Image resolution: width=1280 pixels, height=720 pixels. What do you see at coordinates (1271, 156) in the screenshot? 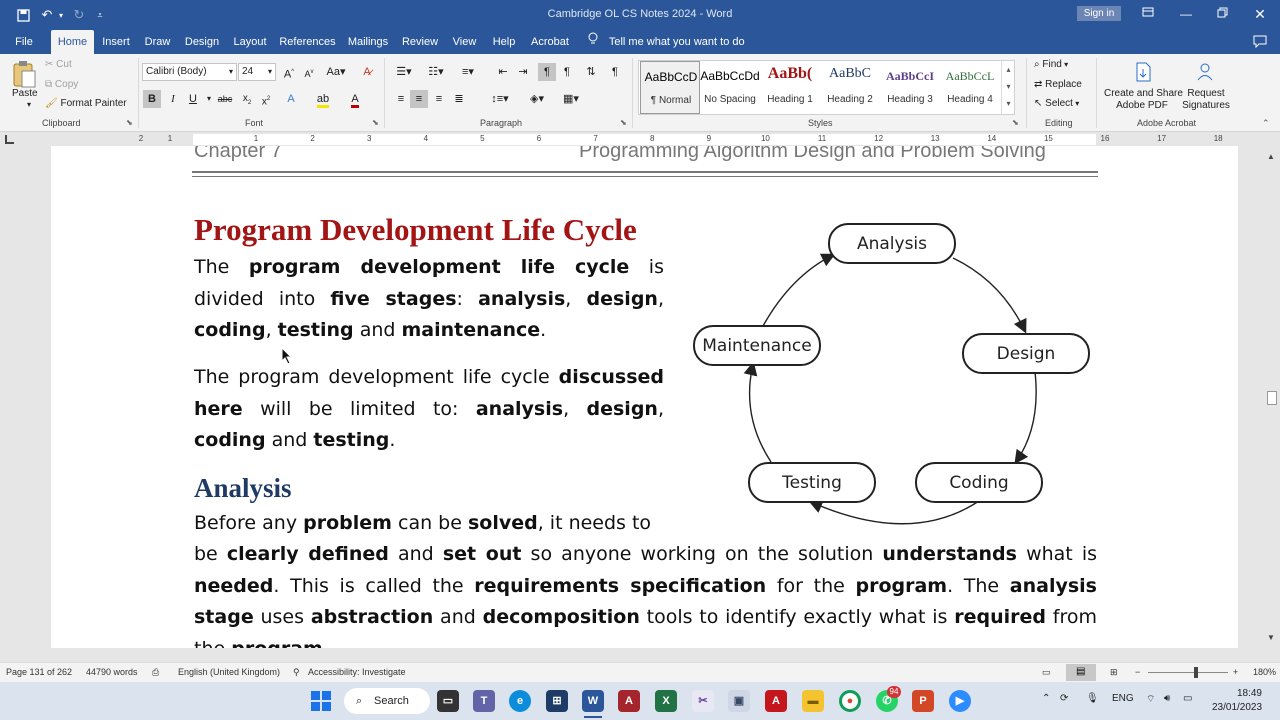
I see `scroll-up-icon: ▲` at bounding box center [1271, 156].